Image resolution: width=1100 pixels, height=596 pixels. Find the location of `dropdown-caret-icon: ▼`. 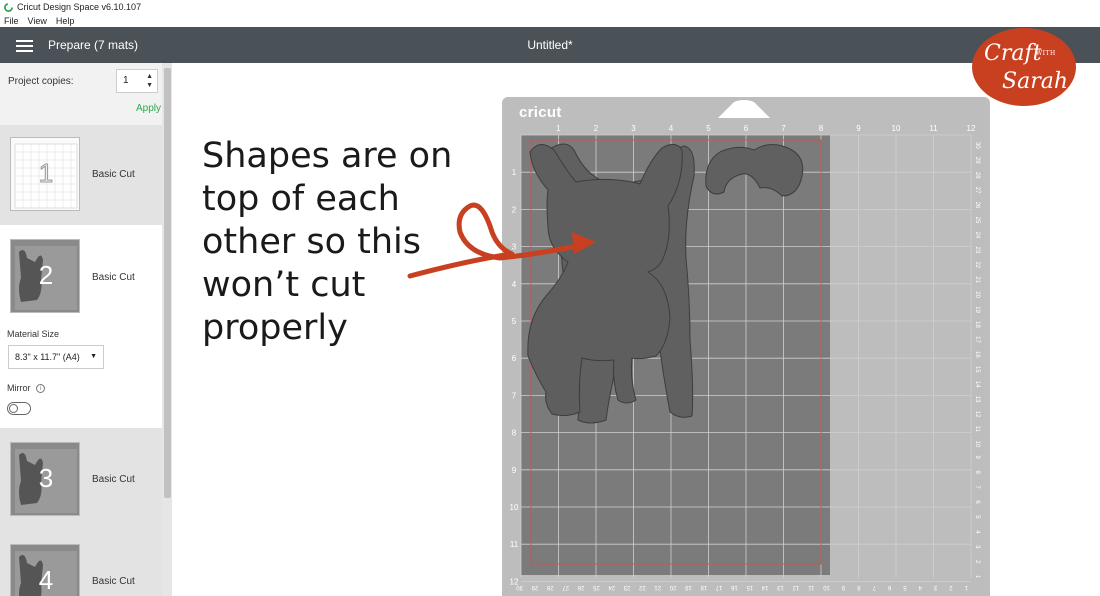

dropdown-caret-icon: ▼ is located at coordinates (93, 356).